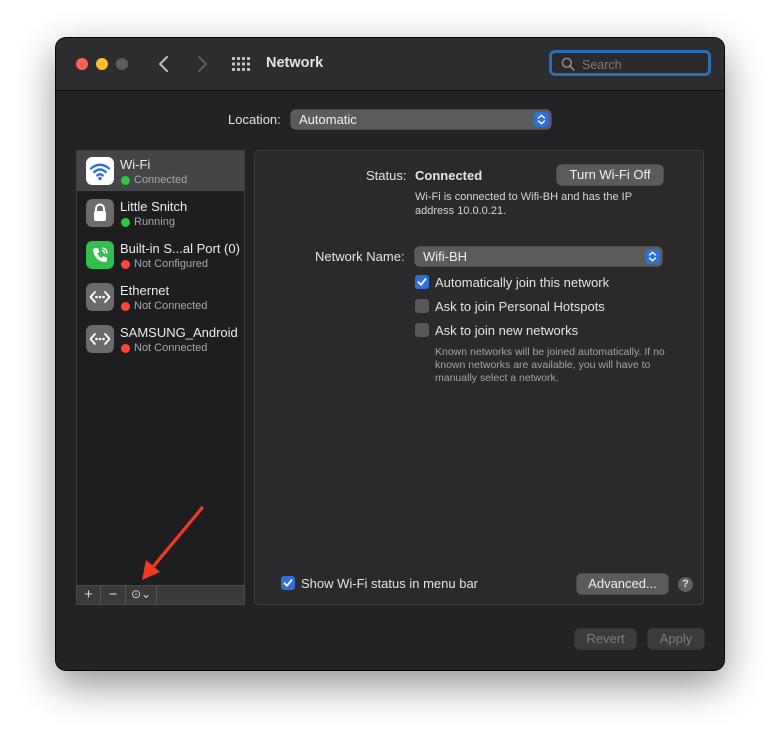 The height and width of the screenshot is (744, 780). Describe the element at coordinates (568, 64) in the screenshot. I see `search-icon` at that location.